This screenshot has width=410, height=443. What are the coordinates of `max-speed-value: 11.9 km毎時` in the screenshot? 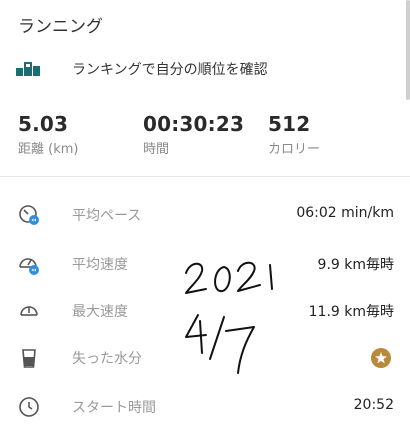 It's located at (351, 312).